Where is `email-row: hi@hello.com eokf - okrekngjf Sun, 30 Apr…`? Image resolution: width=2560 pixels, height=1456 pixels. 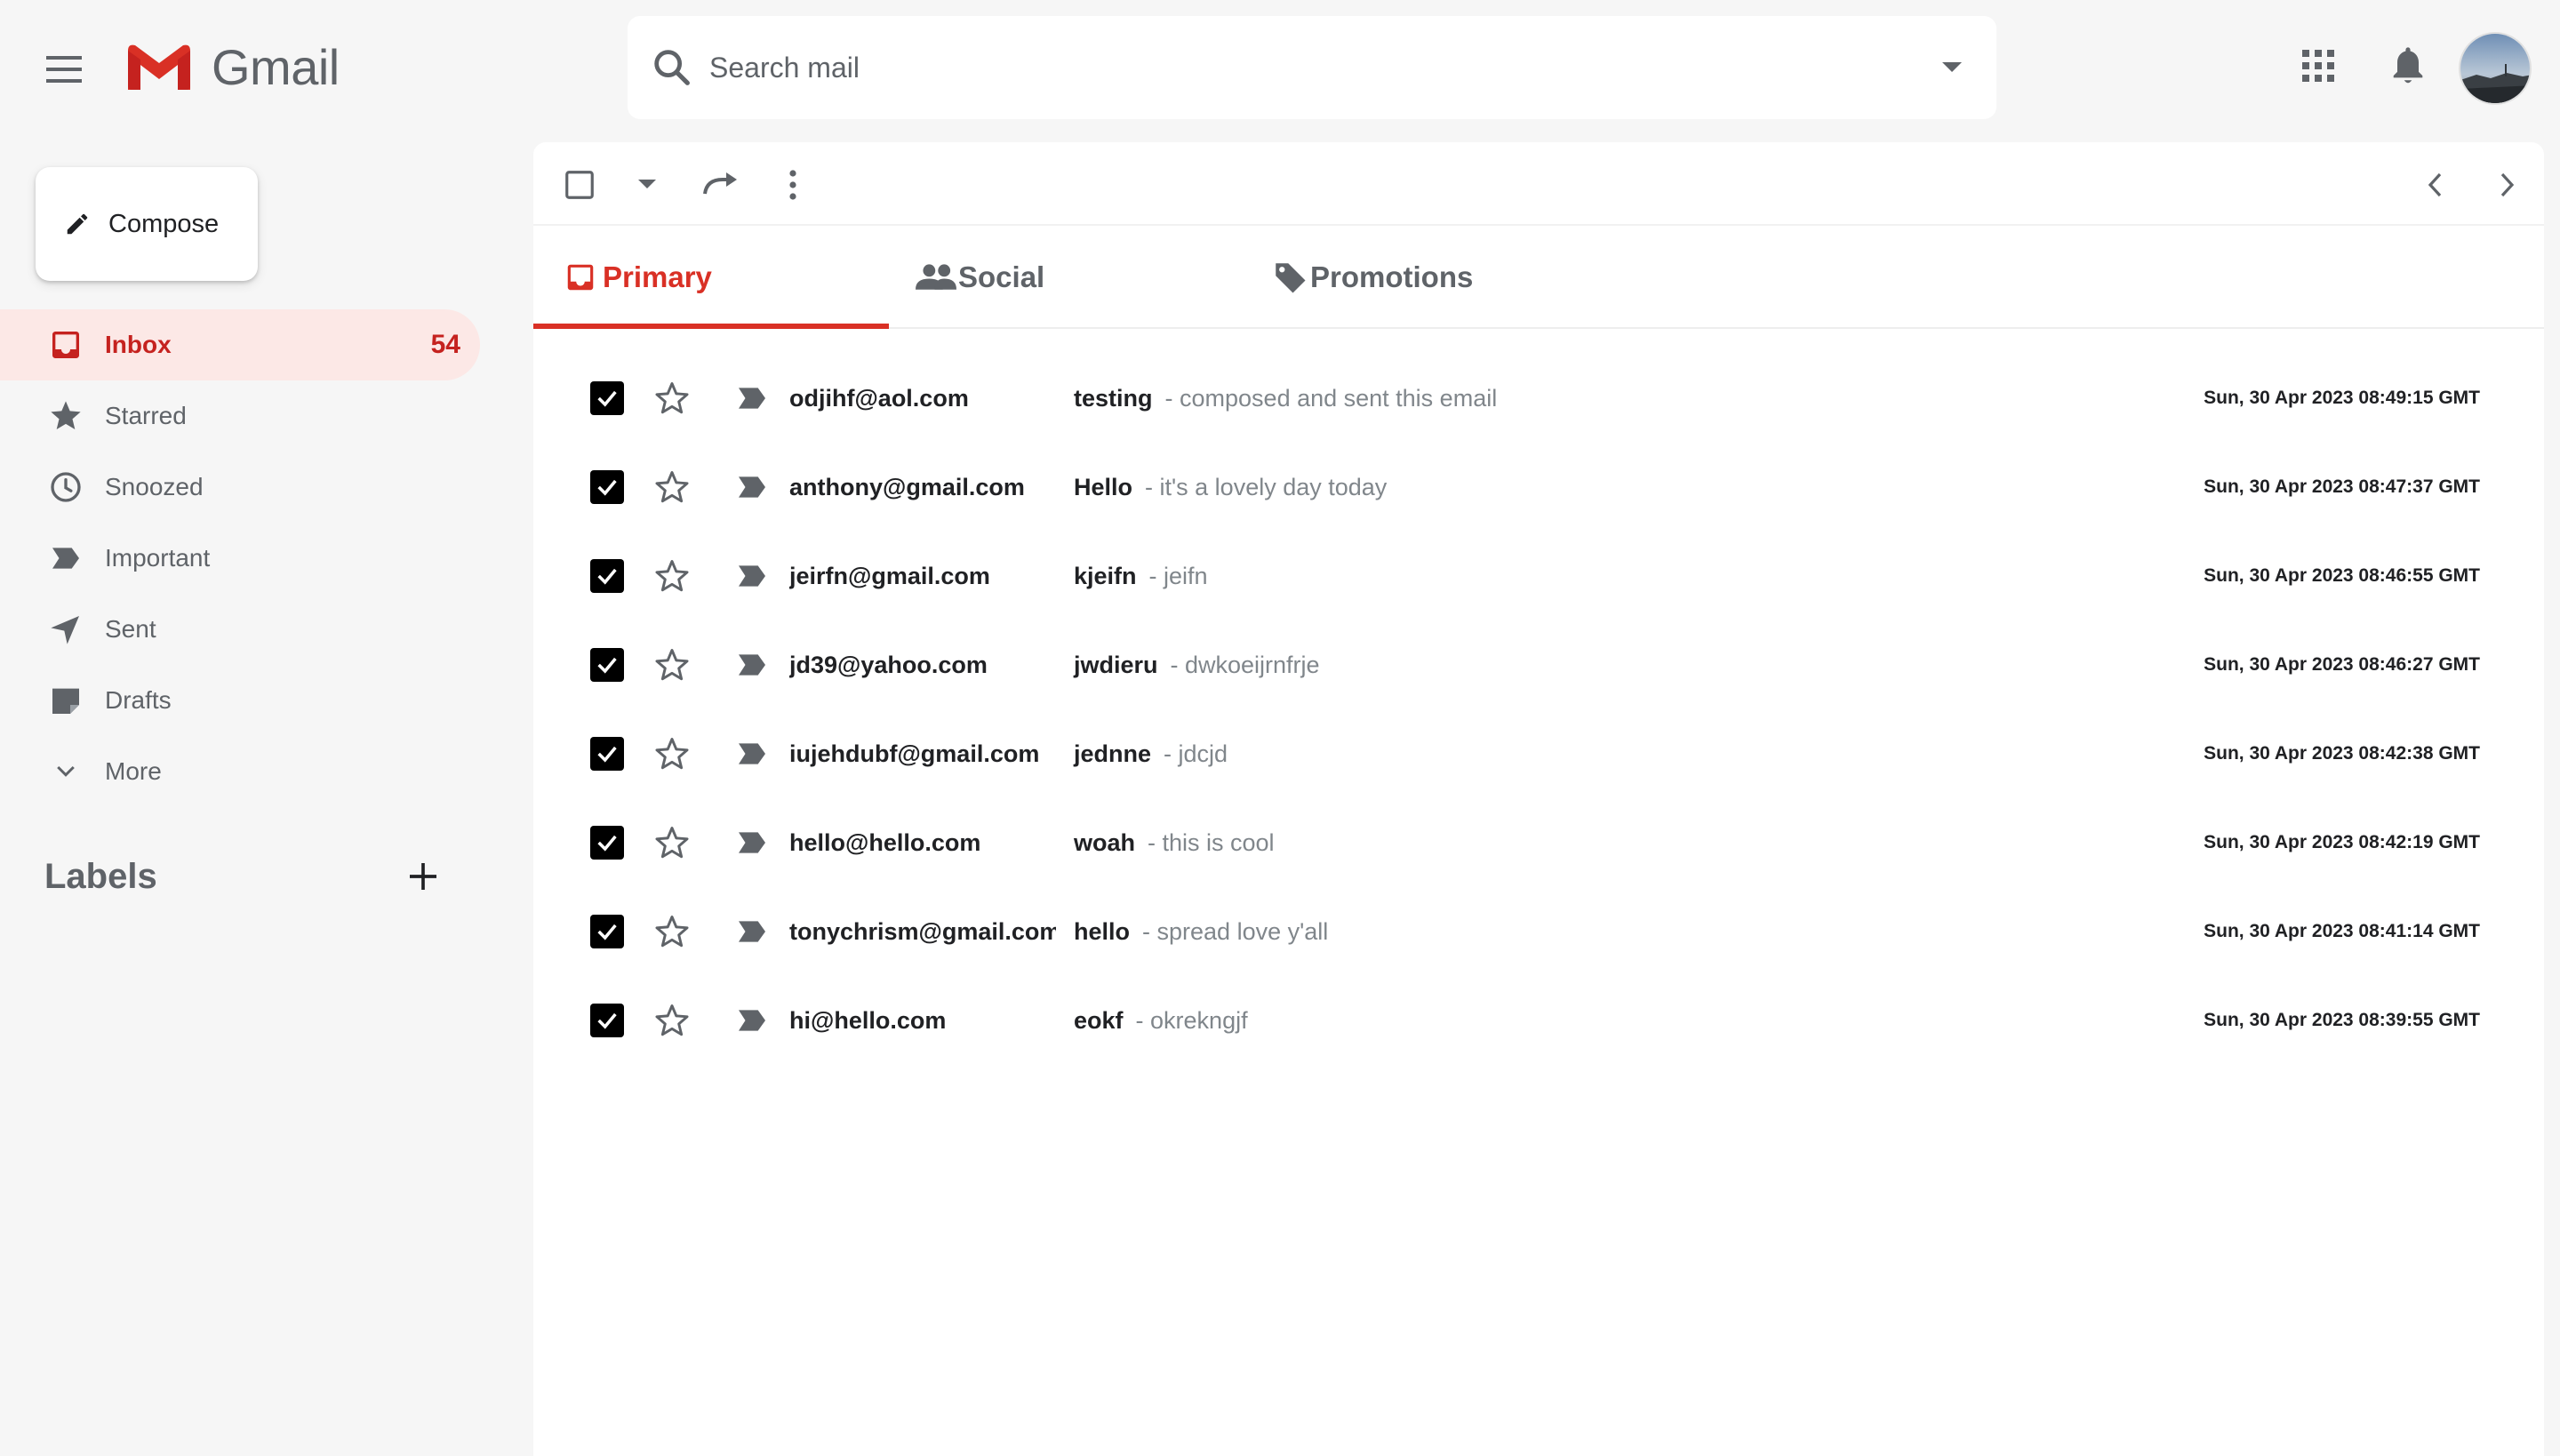 email-row: hi@hello.com eokf - okrekngjf Sun, 30 Apr… is located at coordinates (1538, 1020).